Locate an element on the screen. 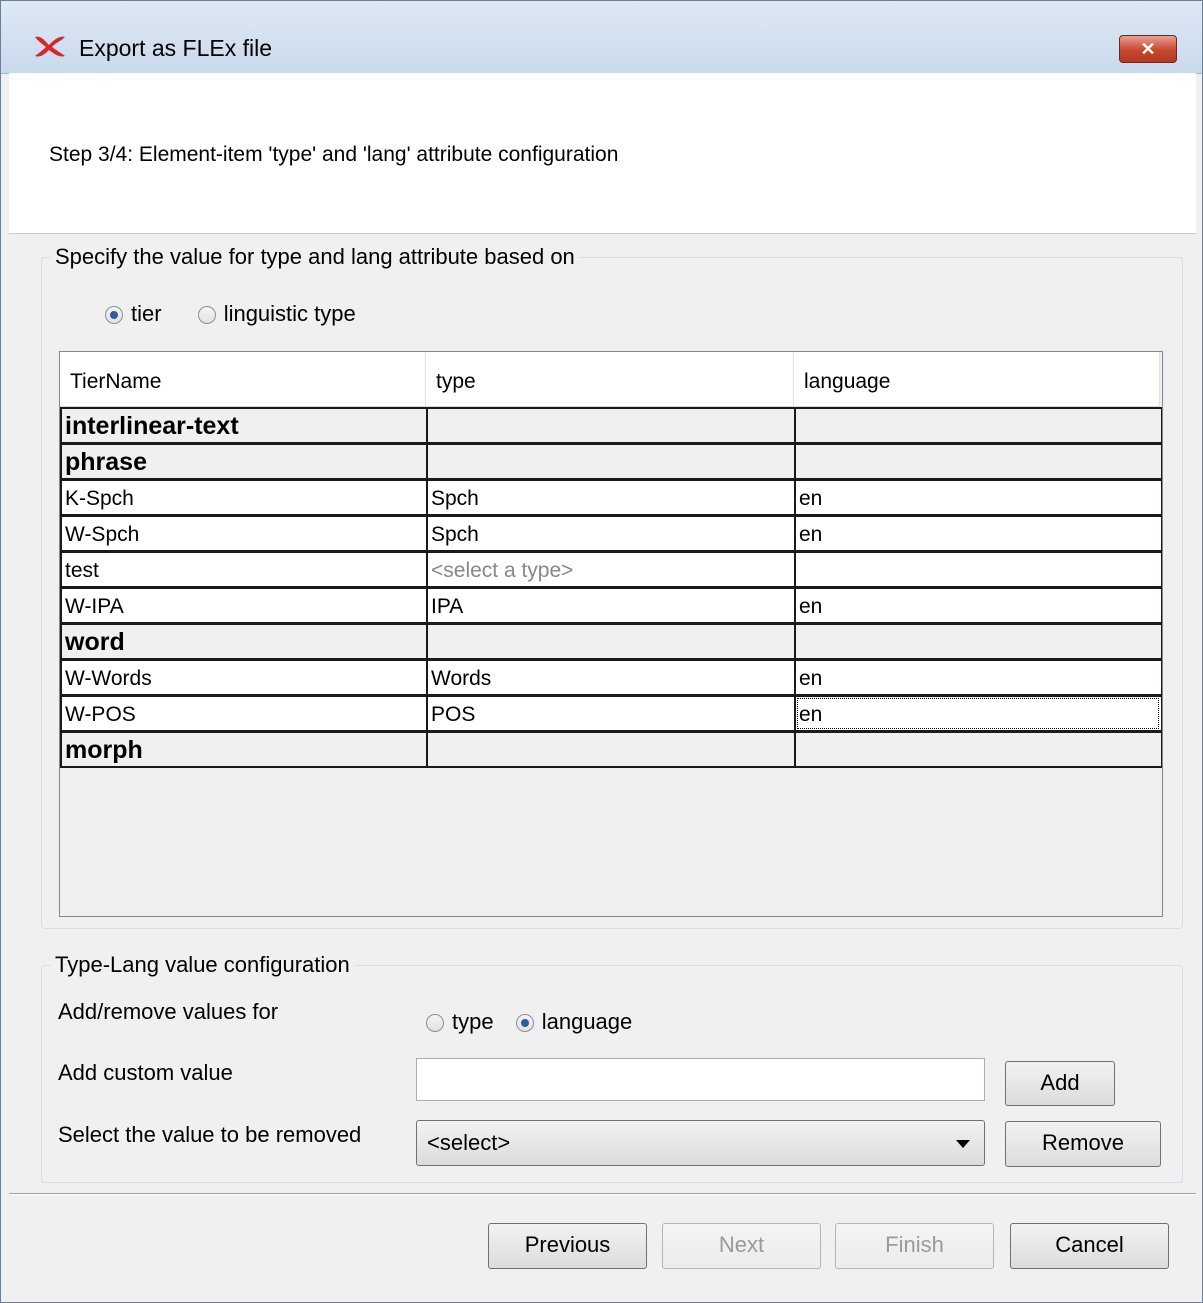 This screenshot has height=1303, width=1203. tiername-cell: interlinear-text is located at coordinates (243, 425).